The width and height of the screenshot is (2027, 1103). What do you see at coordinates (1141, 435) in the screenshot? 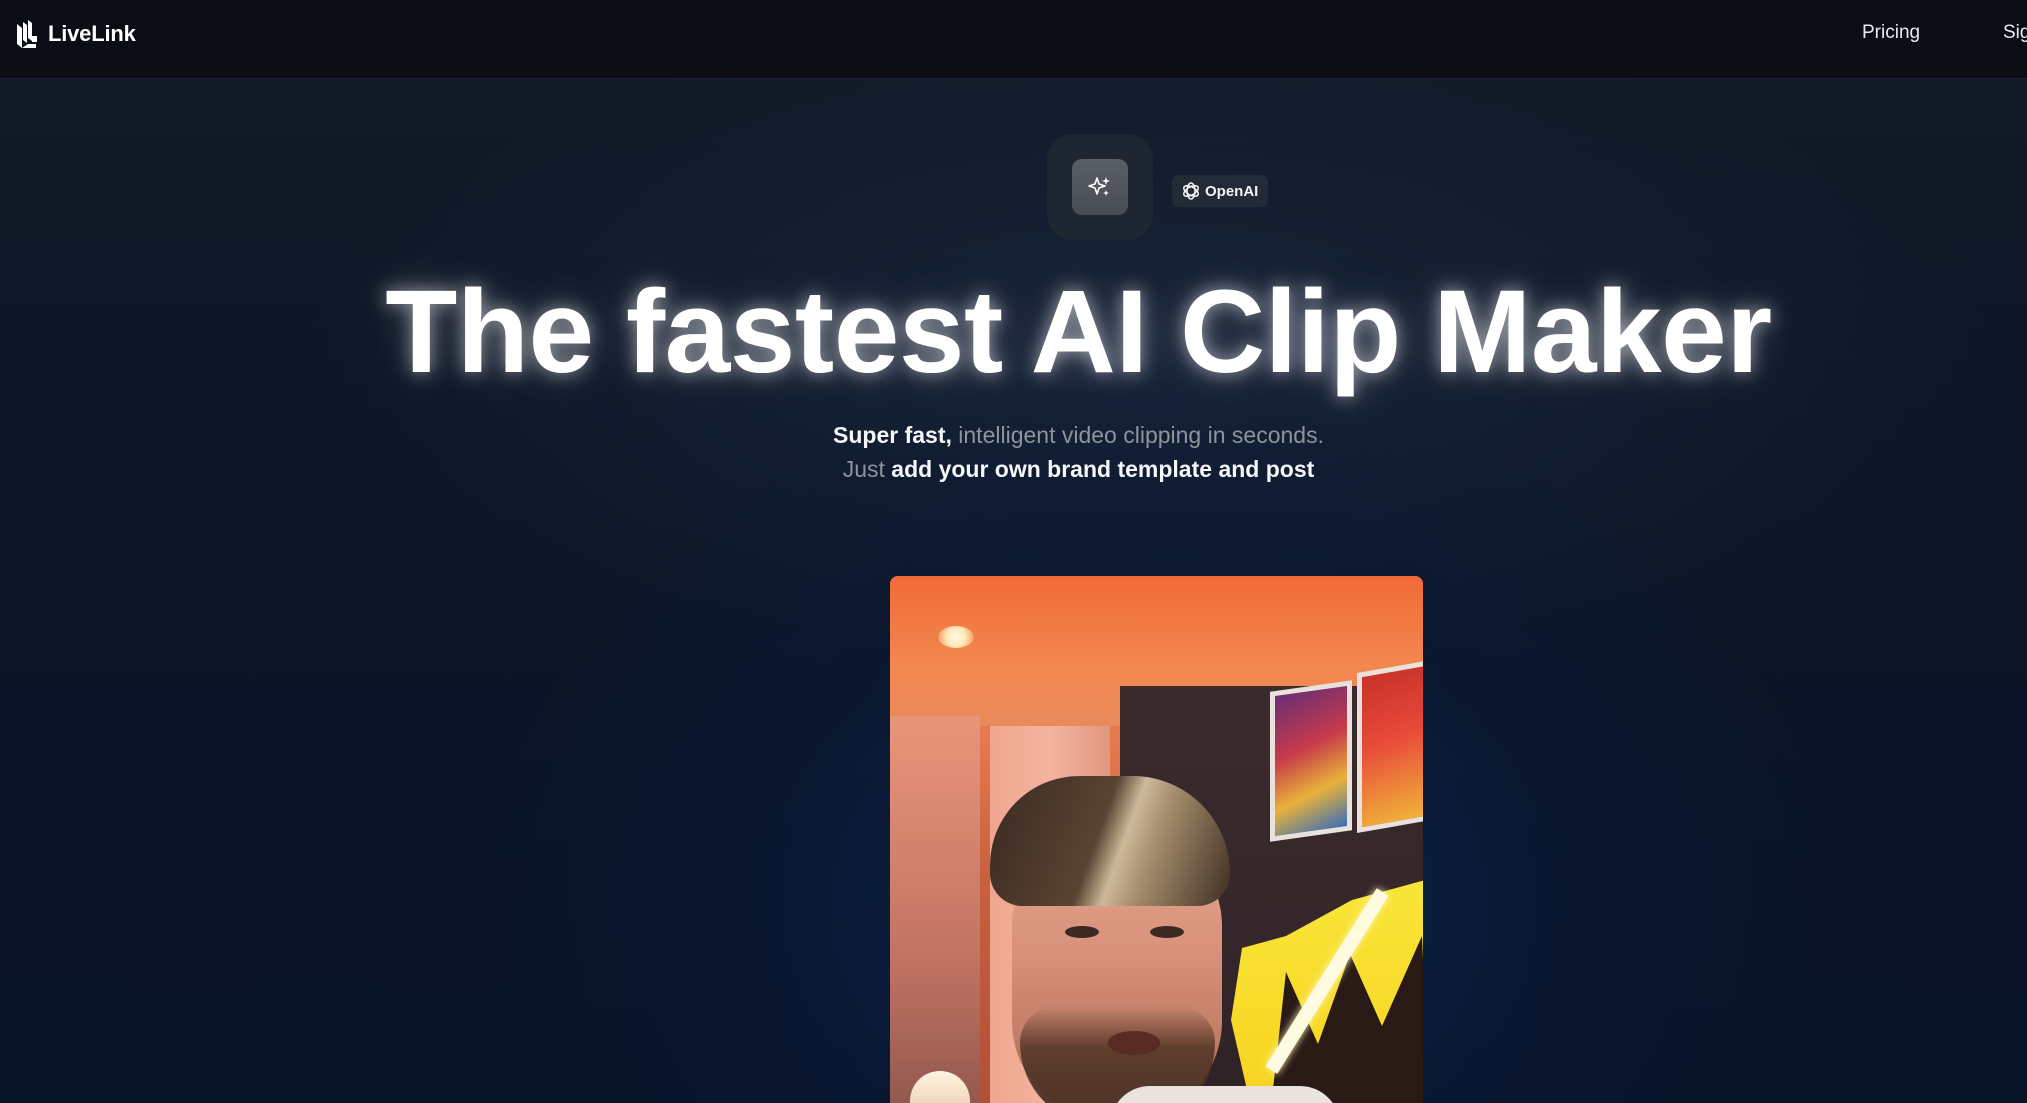
I see `subtitle-line1-rest: intelligent video clipping in seconds.` at bounding box center [1141, 435].